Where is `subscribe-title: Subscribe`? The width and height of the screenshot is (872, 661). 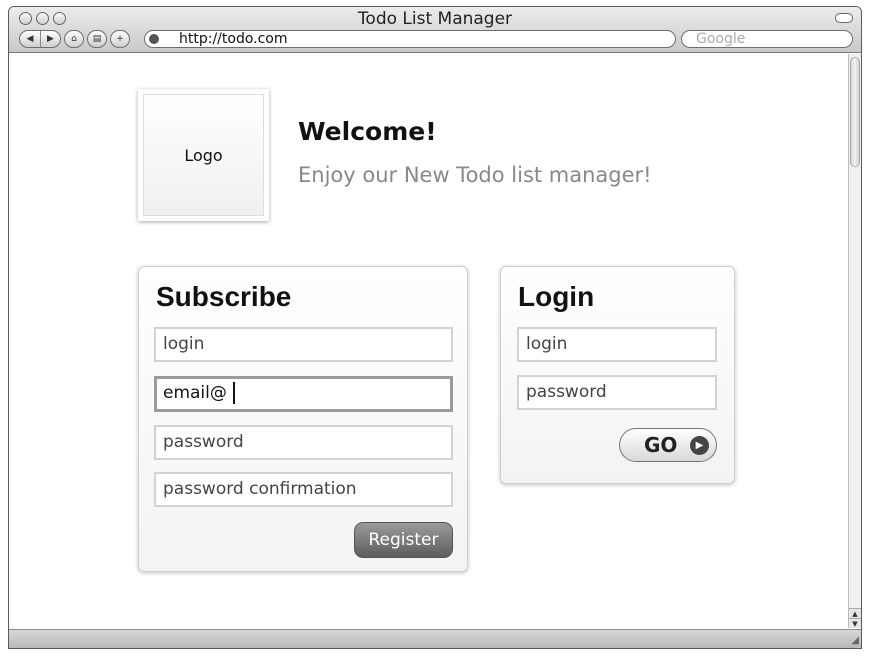 subscribe-title: Subscribe is located at coordinates (224, 296).